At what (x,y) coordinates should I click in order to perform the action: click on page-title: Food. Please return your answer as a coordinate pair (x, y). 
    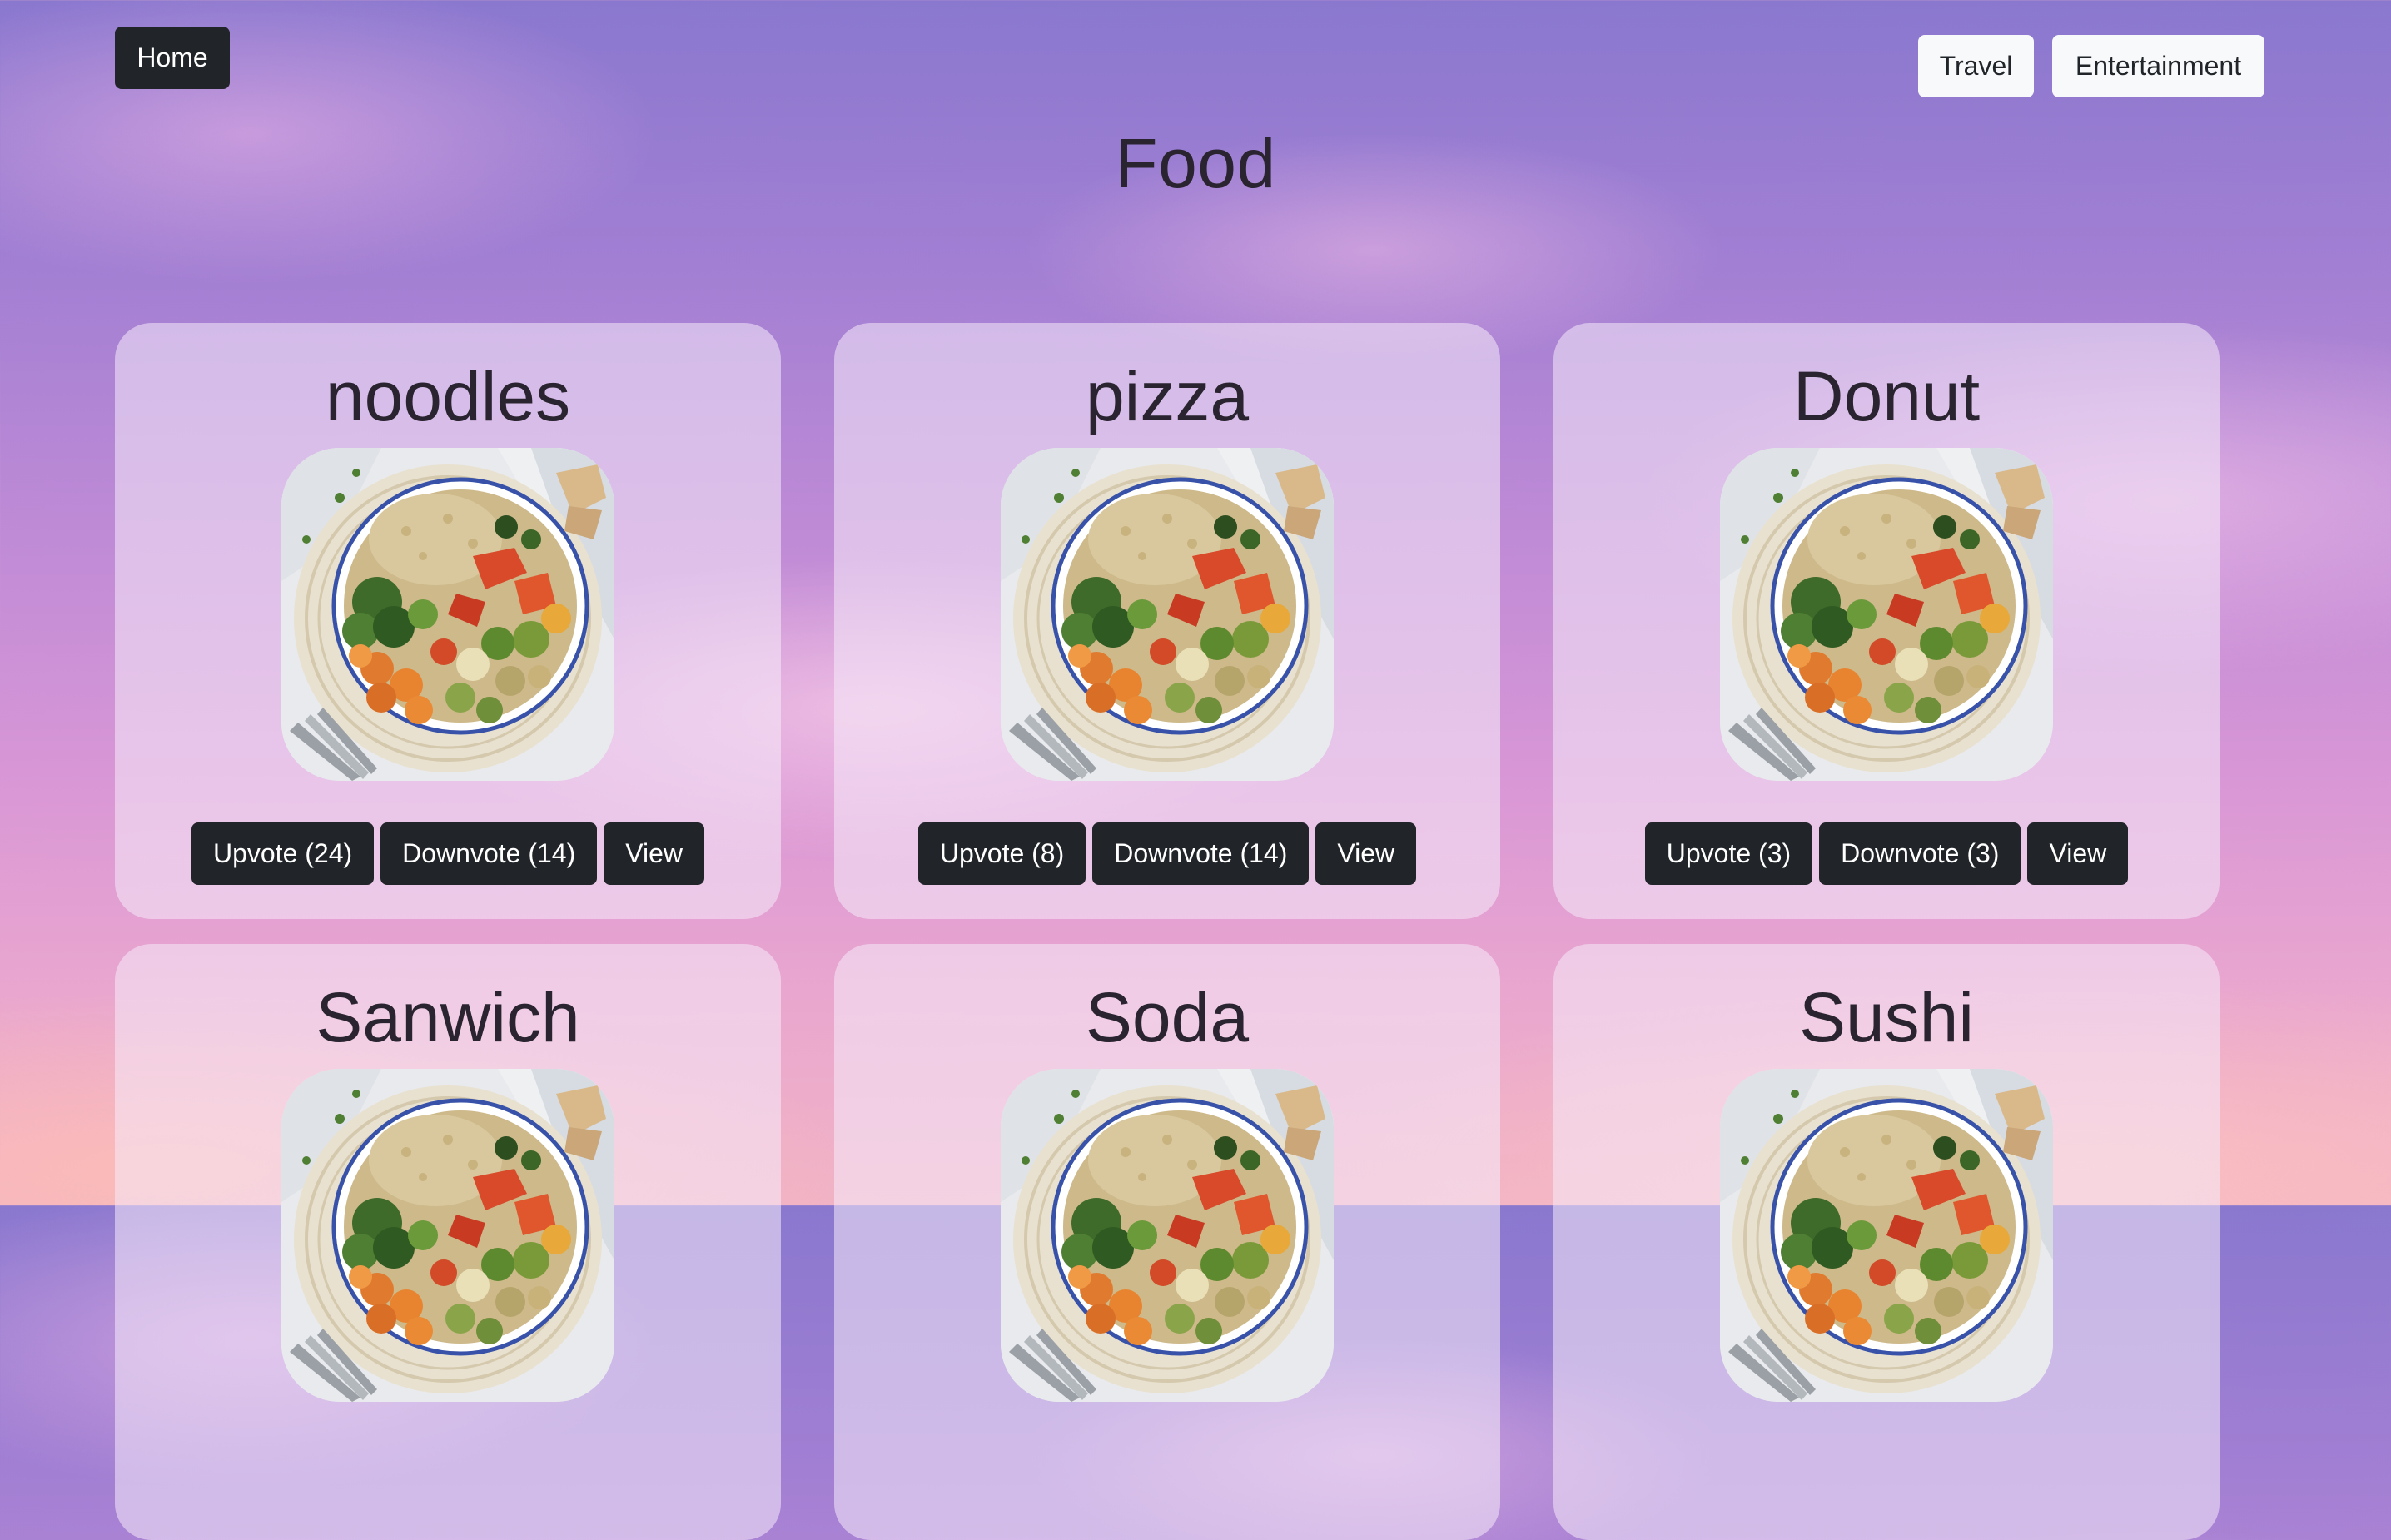
    Looking at the image, I should click on (1195, 163).